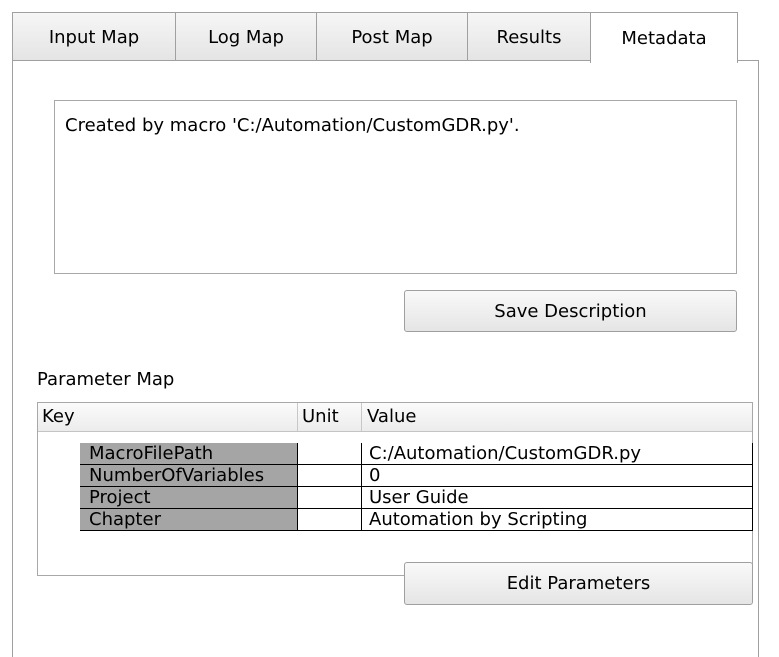 This screenshot has width=779, height=657. I want to click on key-cell: Project, so click(189, 498).